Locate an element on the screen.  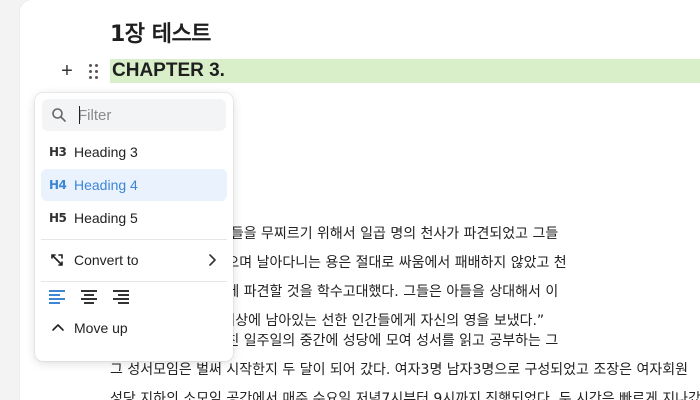
chevron-up-icon is located at coordinates (58, 327).